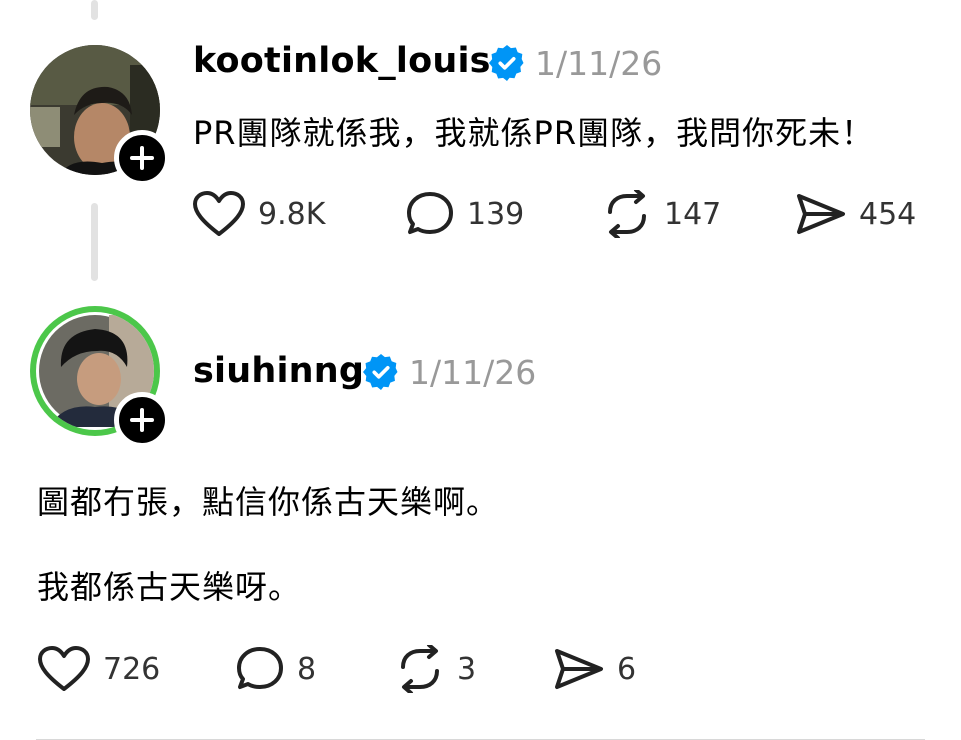 The width and height of the screenshot is (961, 740). What do you see at coordinates (467, 669) in the screenshot?
I see `repost-count: 3` at bounding box center [467, 669].